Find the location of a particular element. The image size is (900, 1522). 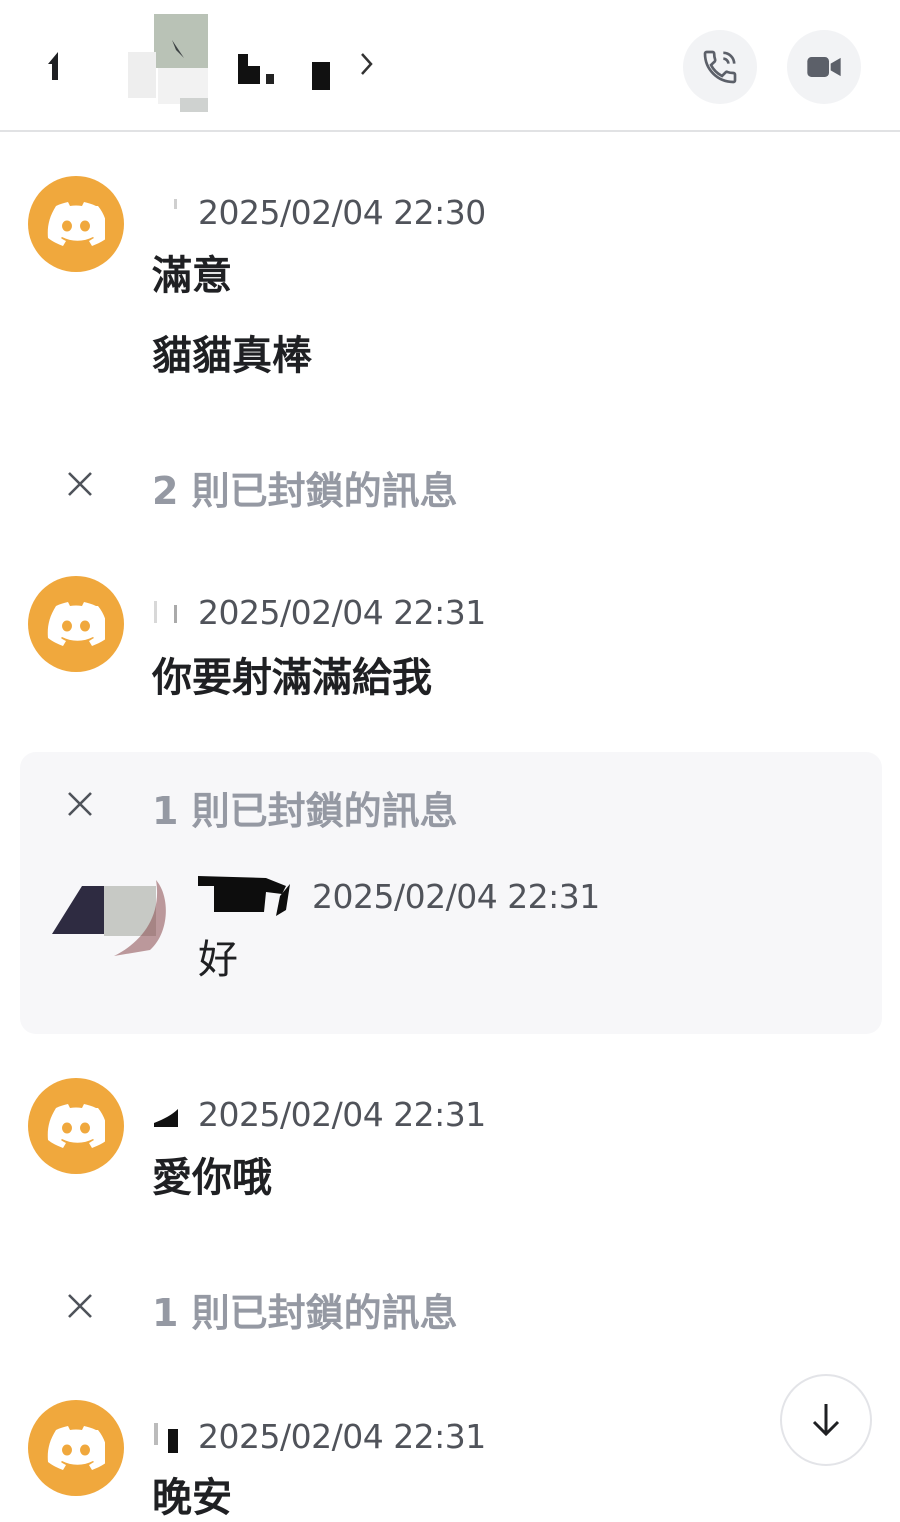

arrow-left-icon is located at coordinates (53, 66).